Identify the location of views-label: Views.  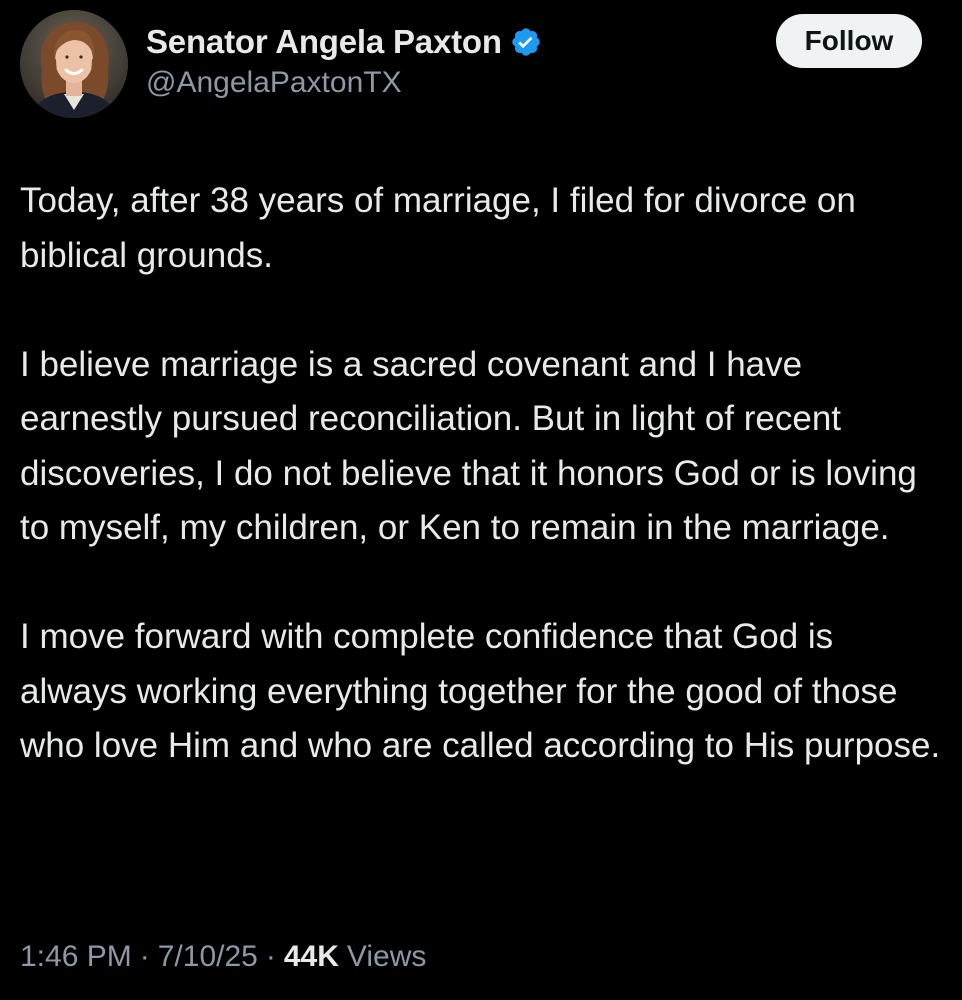
(386, 957).